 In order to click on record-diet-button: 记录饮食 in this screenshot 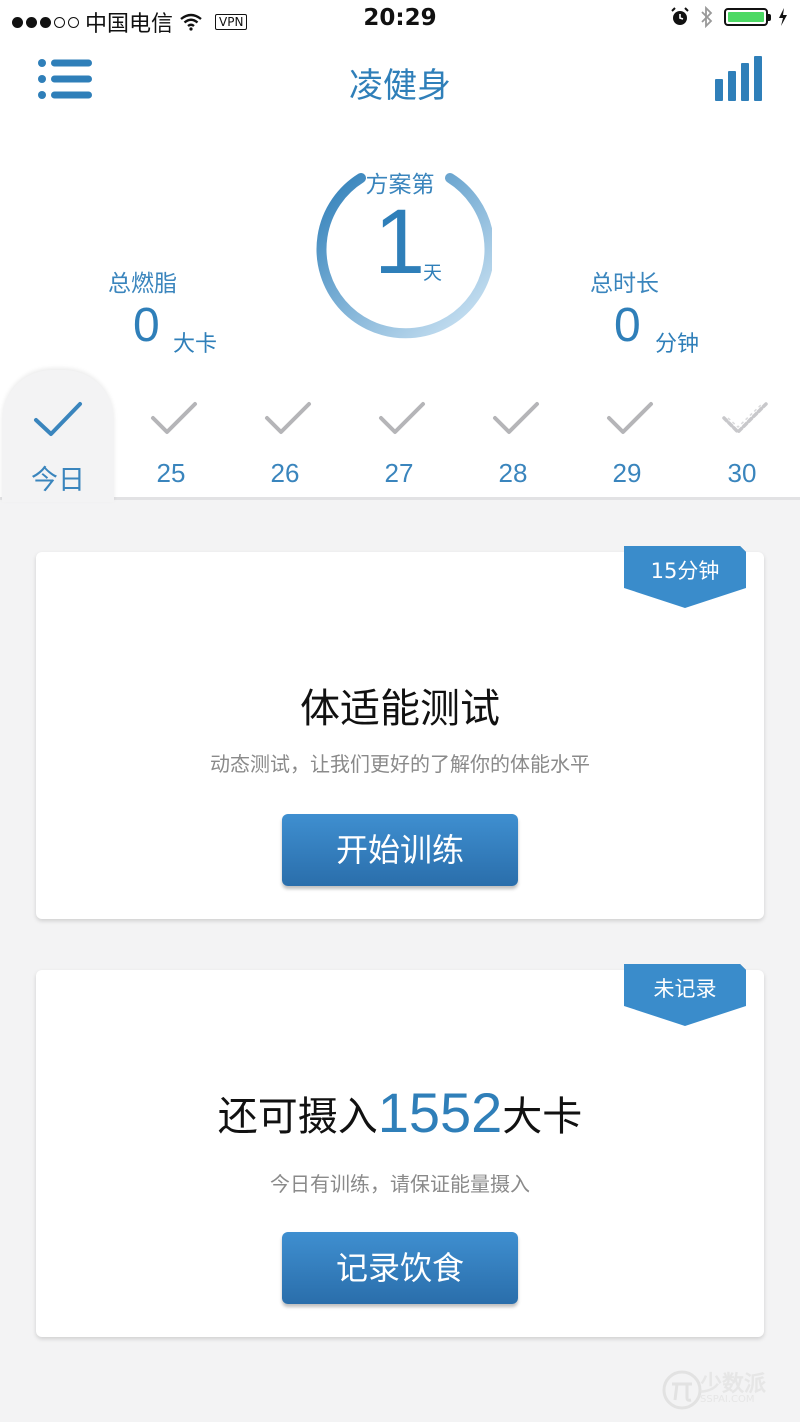, I will do `click(400, 1268)`.